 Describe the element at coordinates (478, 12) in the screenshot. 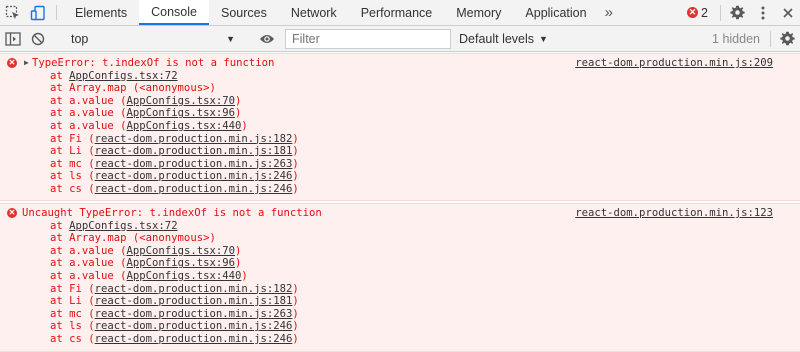

I see `tab-memory: Memory` at that location.